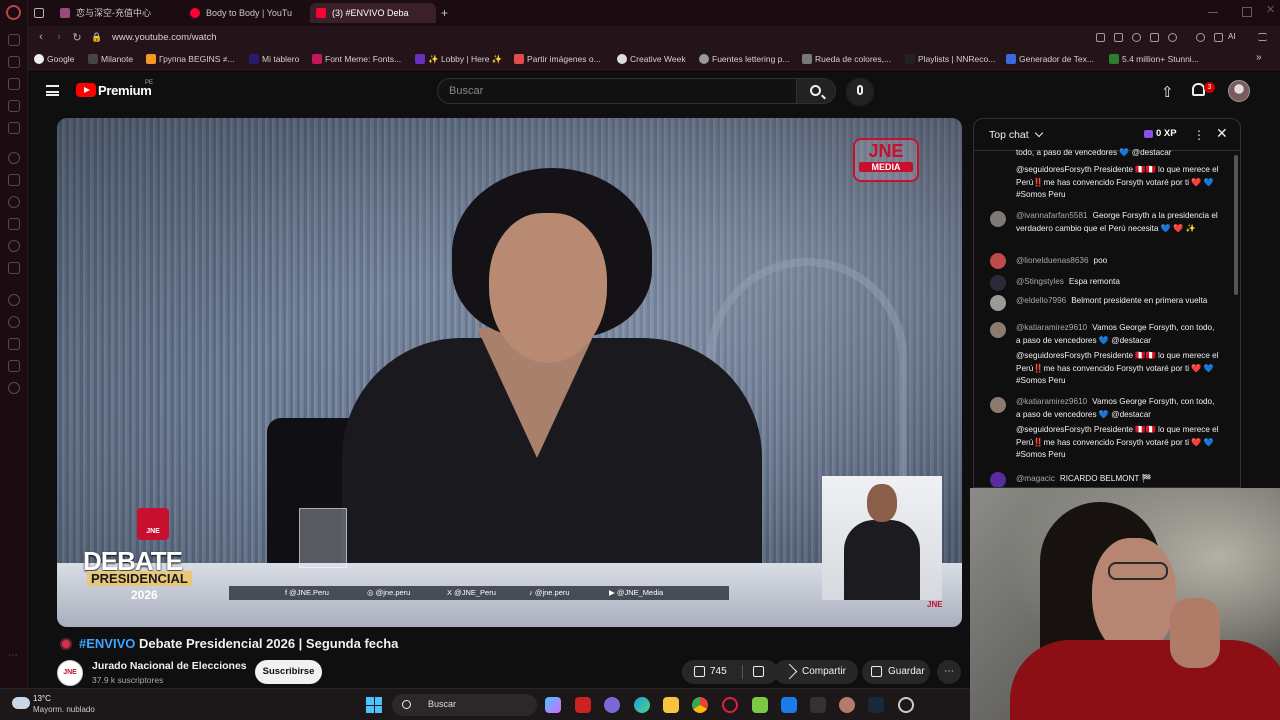  What do you see at coordinates (1172, 37) in the screenshot?
I see `heart-icon` at bounding box center [1172, 37].